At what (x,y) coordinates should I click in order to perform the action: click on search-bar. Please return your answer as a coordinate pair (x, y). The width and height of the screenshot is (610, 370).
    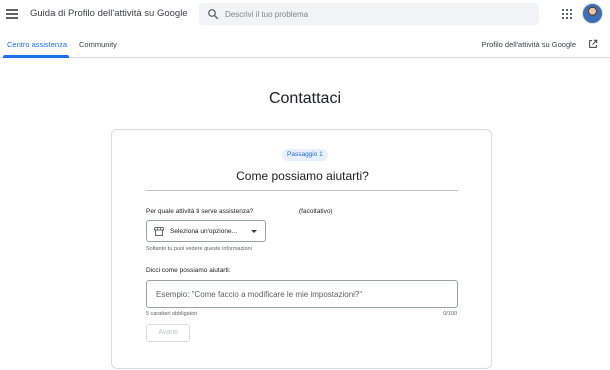
    Looking at the image, I should click on (369, 14).